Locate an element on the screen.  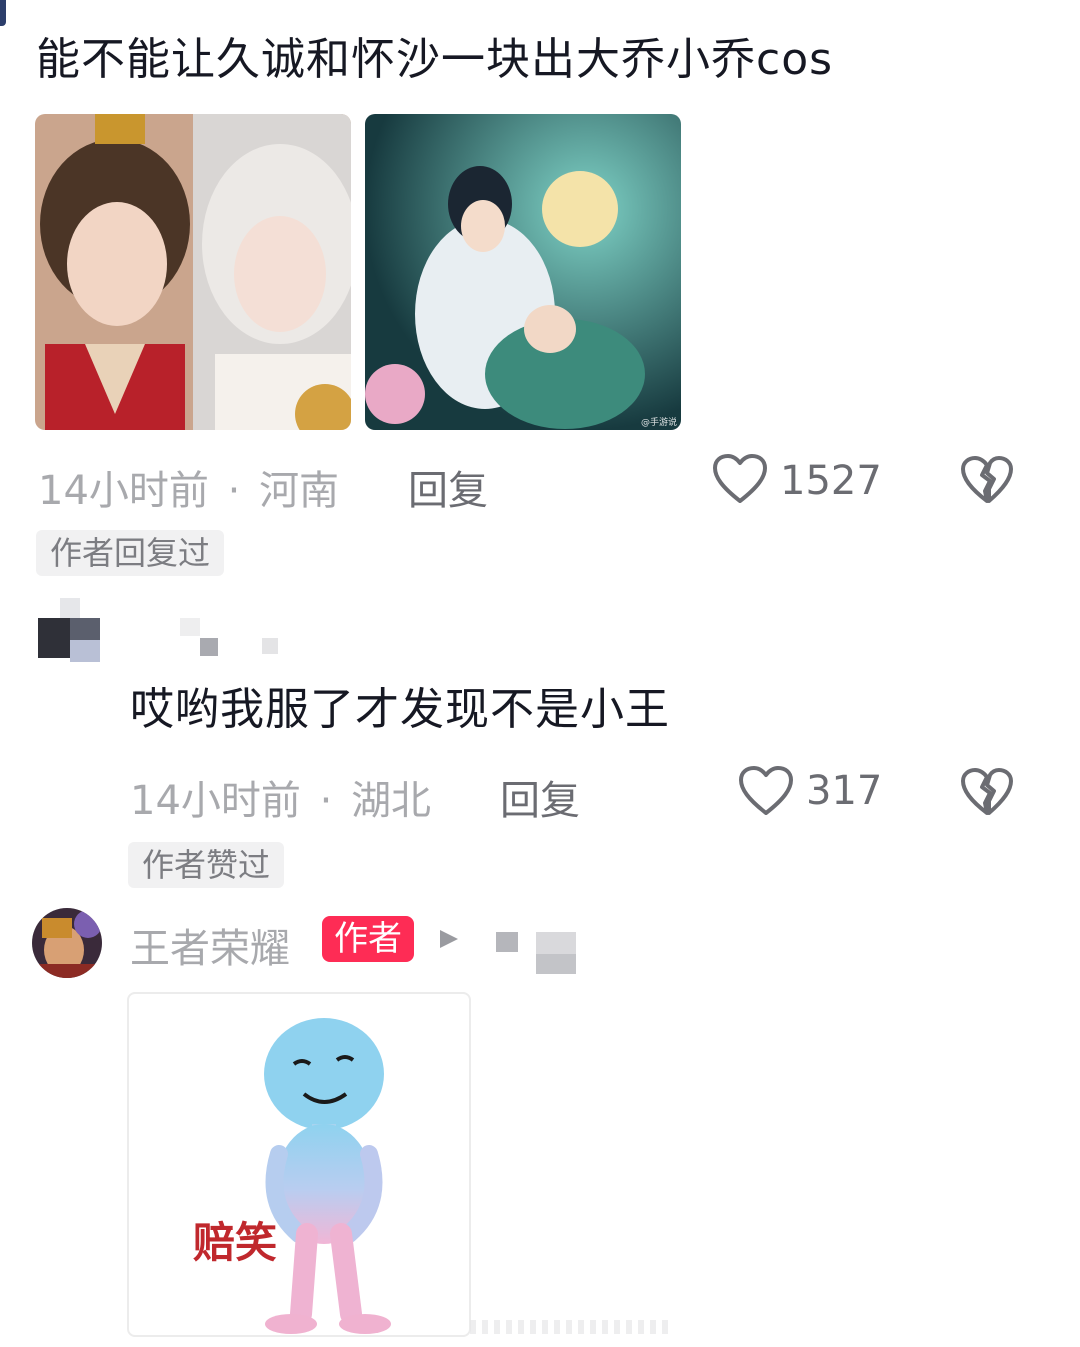
username-obscured is located at coordinates (230, 638).